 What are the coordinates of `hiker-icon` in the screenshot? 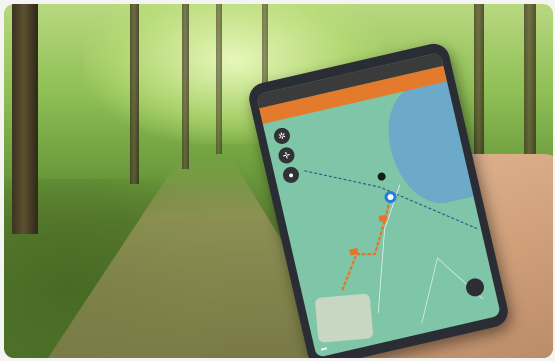 It's located at (381, 176).